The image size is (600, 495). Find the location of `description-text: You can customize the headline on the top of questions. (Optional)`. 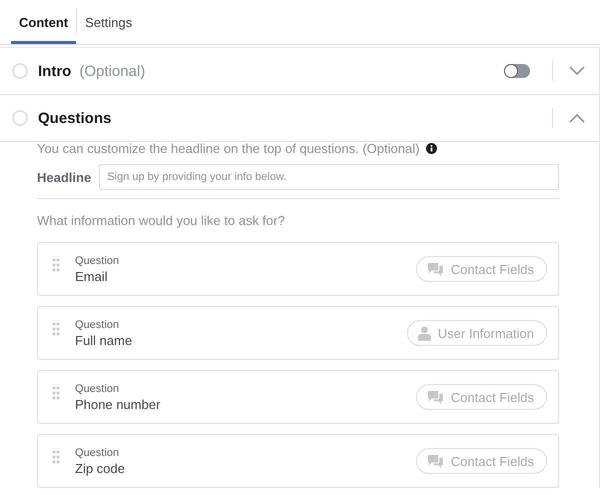

description-text: You can customize the headline on the top of questions. (Optional) is located at coordinates (228, 148).